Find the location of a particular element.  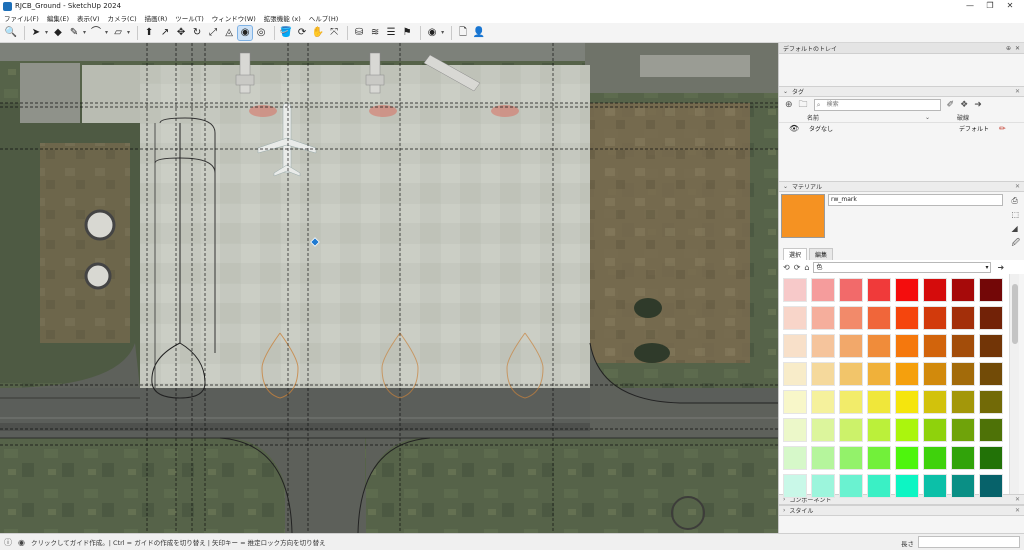

scrollbar-thumb is located at coordinates (1015, 314).